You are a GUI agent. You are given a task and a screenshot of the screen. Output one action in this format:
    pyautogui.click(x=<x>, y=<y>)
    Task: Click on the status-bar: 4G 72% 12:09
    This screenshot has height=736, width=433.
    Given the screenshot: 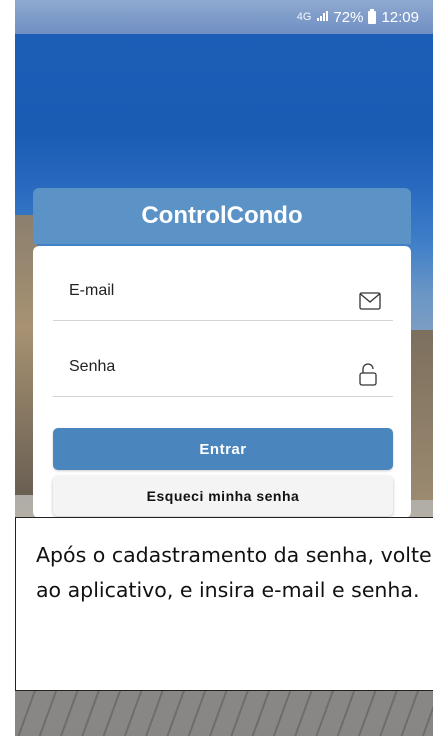 What is the action you would take?
    pyautogui.click(x=224, y=17)
    